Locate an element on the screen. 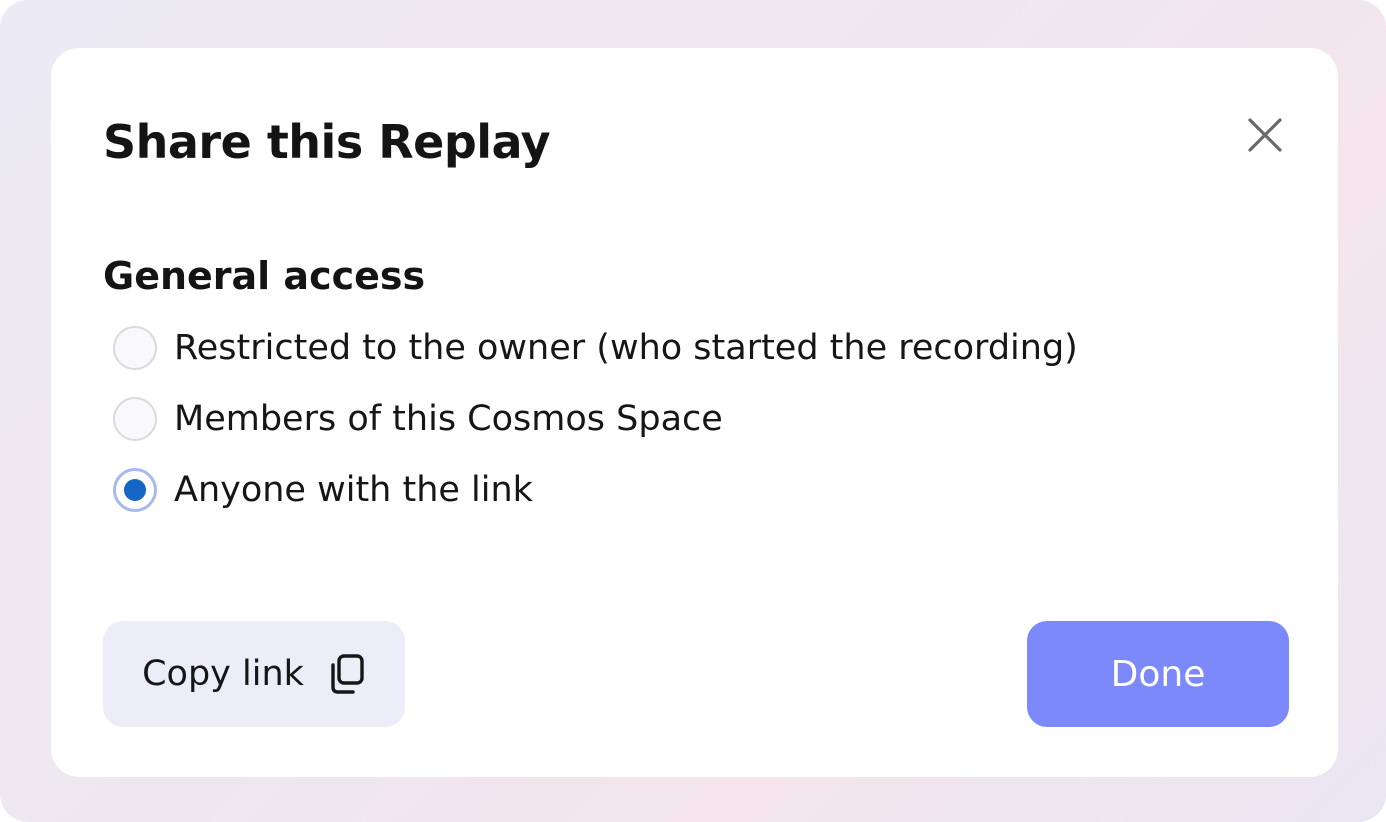 This screenshot has height=822, width=1386. general-access-heading: General access is located at coordinates (264, 276).